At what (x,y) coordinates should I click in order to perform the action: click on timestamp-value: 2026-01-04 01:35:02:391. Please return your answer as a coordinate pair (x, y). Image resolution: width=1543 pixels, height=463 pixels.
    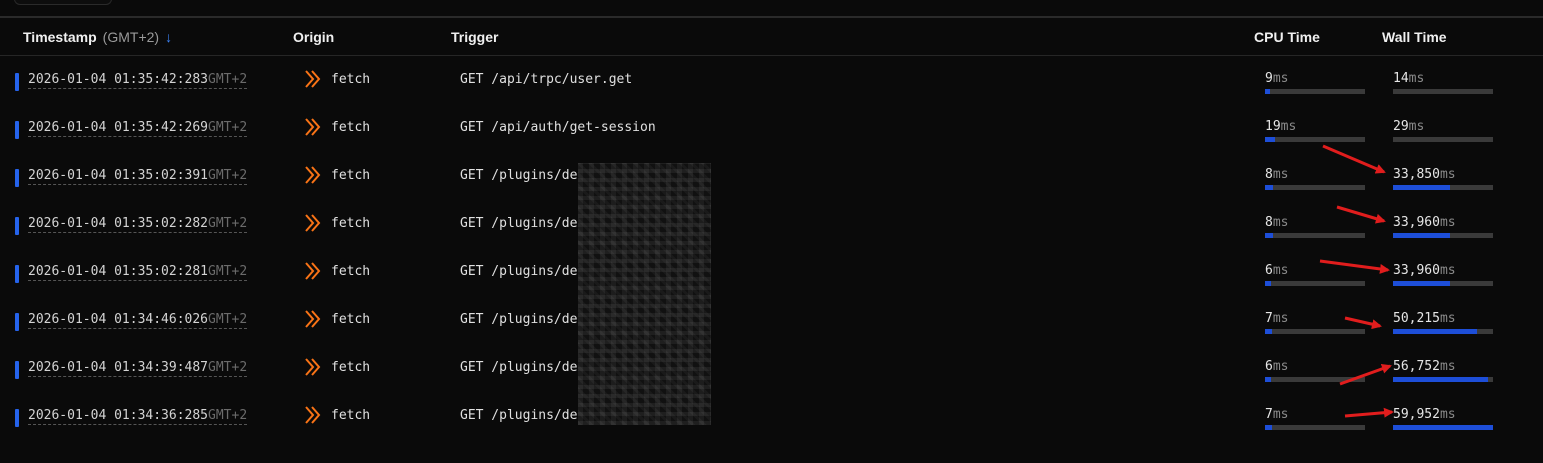
    Looking at the image, I should click on (118, 175).